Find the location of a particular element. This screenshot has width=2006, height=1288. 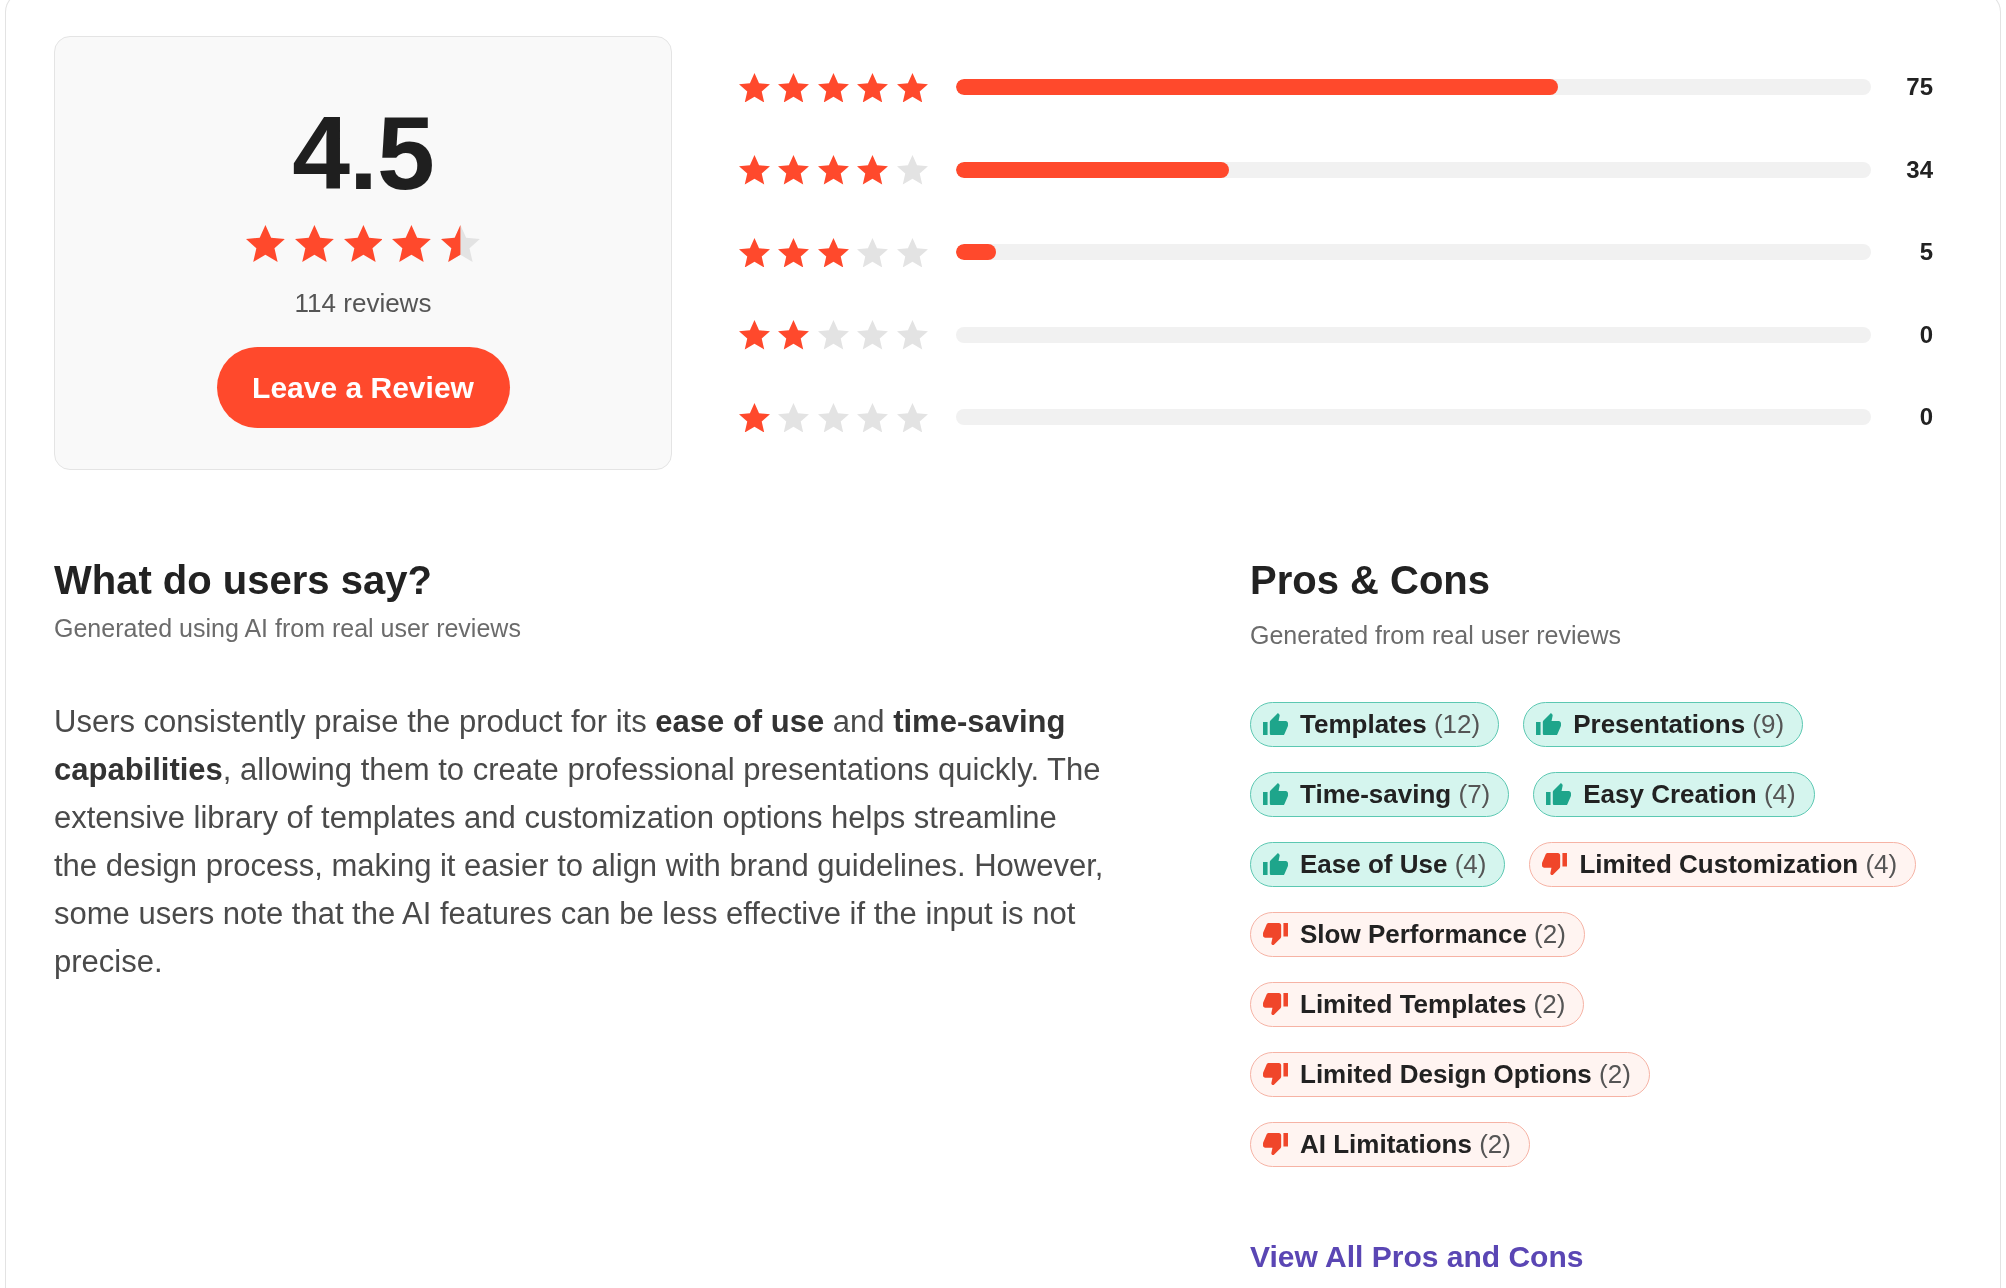

pro-chip: Time-saving (7) is located at coordinates (1380, 794).